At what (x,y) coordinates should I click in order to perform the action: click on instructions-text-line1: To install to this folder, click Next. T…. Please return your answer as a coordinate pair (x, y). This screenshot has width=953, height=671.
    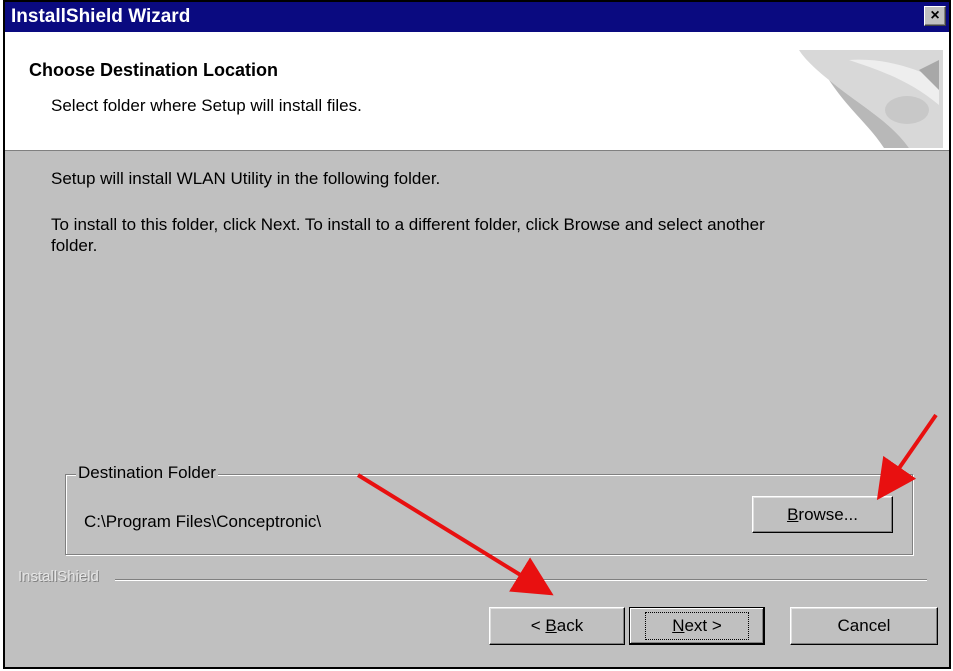
    Looking at the image, I should click on (408, 224).